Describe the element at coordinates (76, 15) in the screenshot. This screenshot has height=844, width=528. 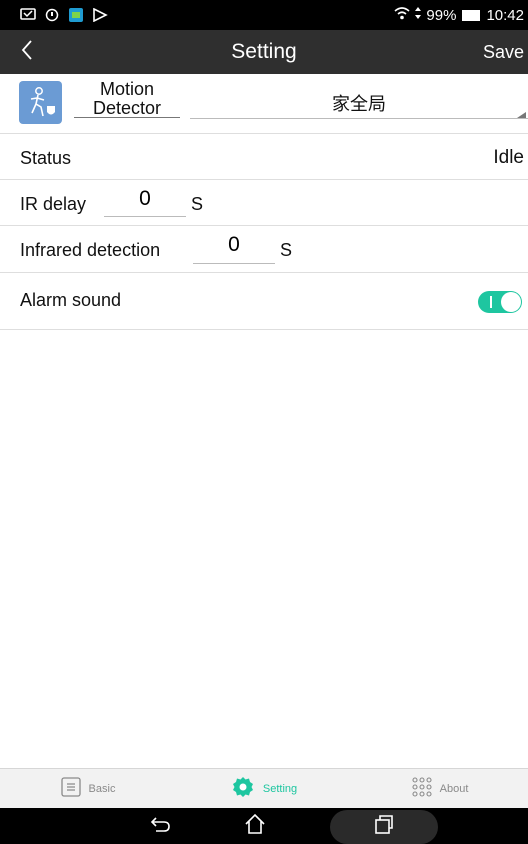
I see `app-icon` at that location.